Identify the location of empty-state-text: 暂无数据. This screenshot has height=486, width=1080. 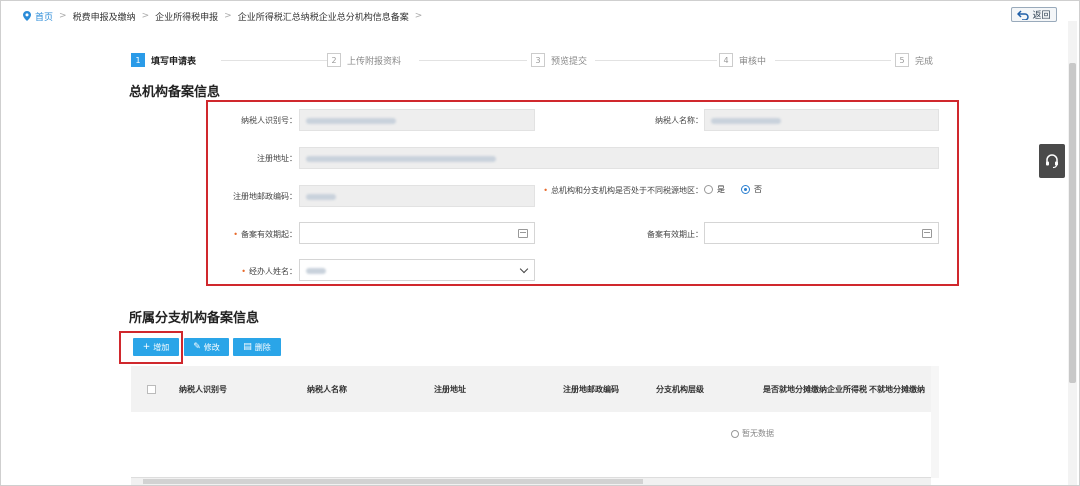
(758, 433).